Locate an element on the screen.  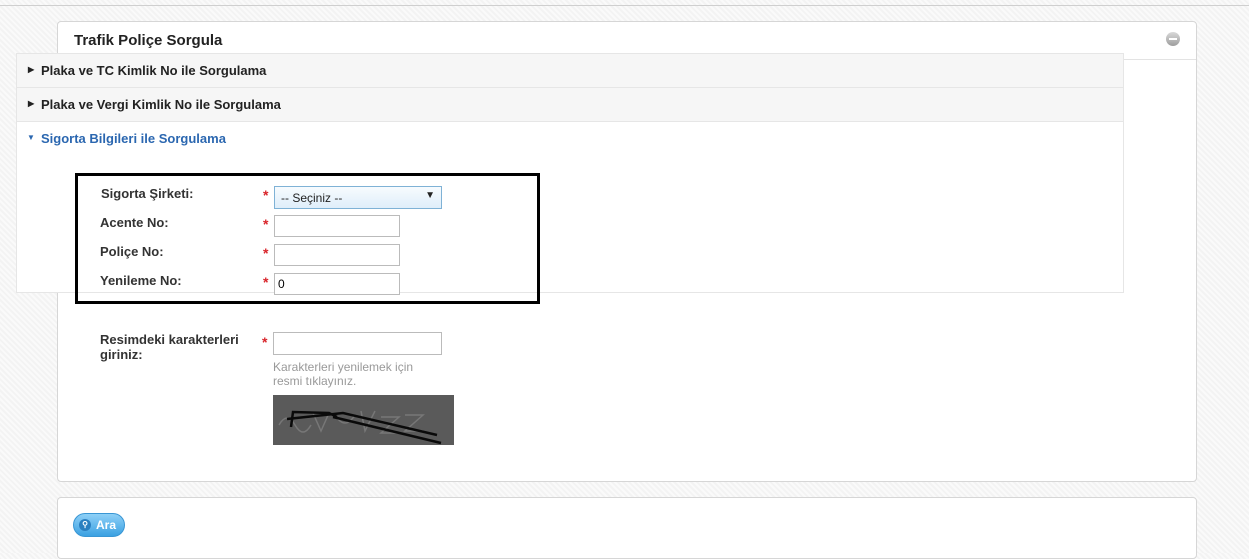
select-value: -- Seçiniz -- is located at coordinates (312, 198).